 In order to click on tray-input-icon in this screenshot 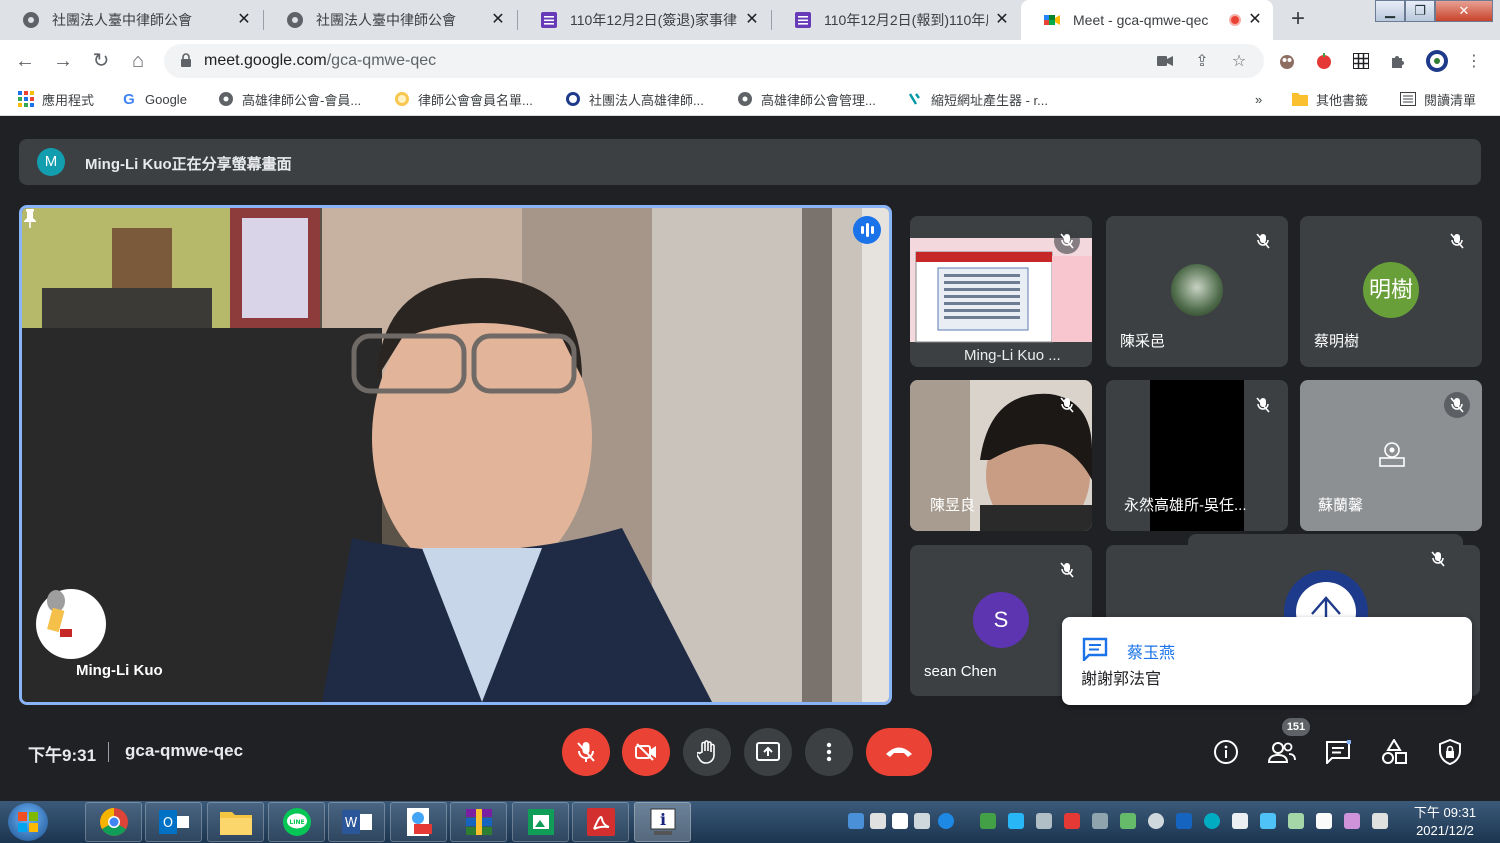, I will do `click(878, 821)`.